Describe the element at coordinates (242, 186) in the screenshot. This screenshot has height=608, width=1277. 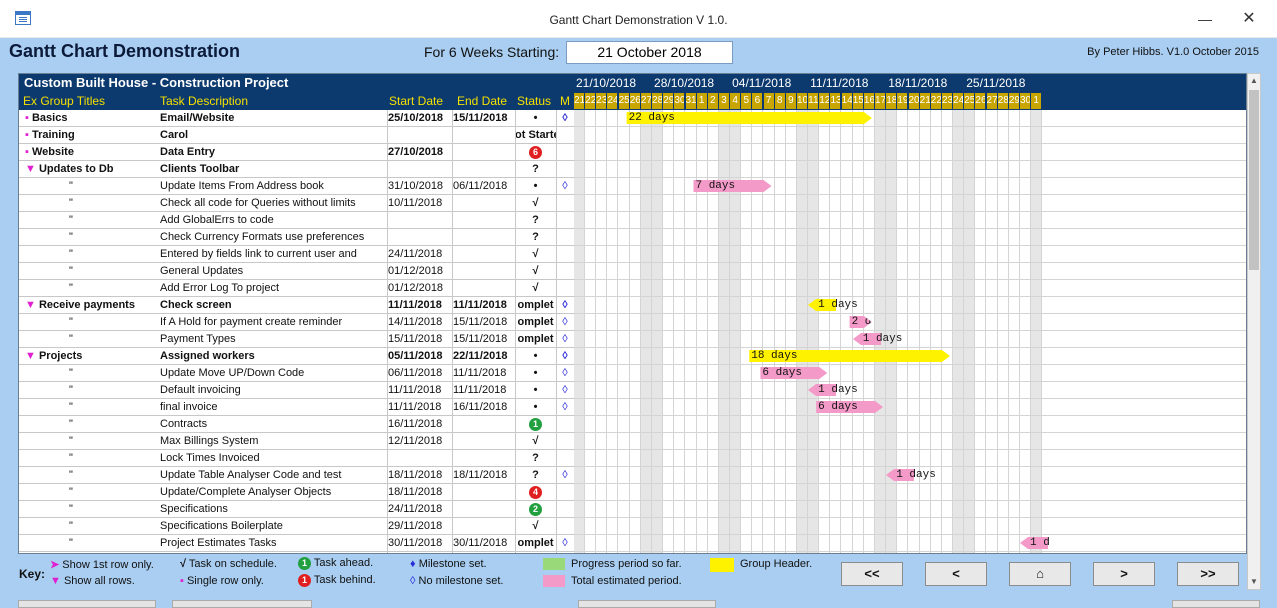
I see `cell-task: Update Items From Address book` at that location.